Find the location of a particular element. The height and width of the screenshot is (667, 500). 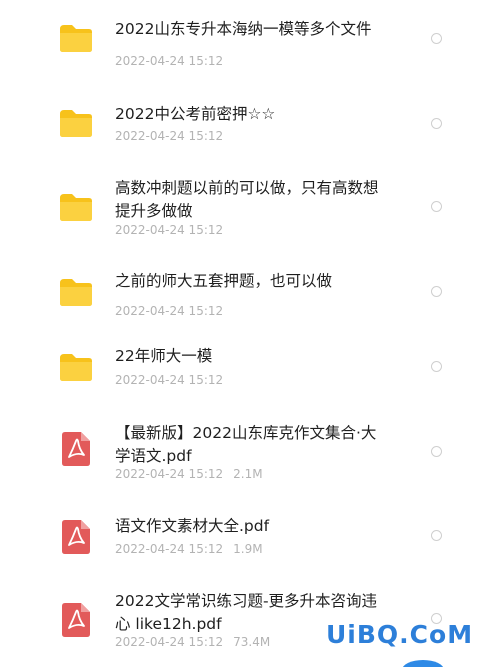

file-meta: 2022-04-24 15:12 1.9M is located at coordinates (189, 549).